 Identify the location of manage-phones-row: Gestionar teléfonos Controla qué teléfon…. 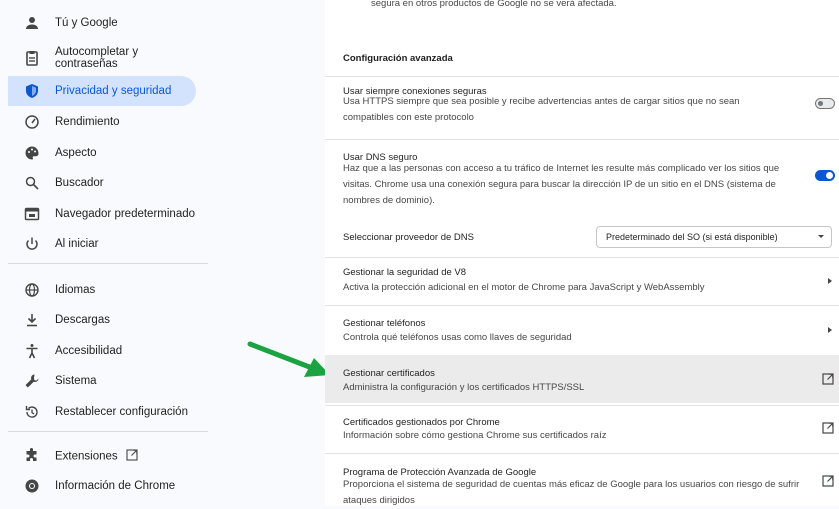
(582, 328).